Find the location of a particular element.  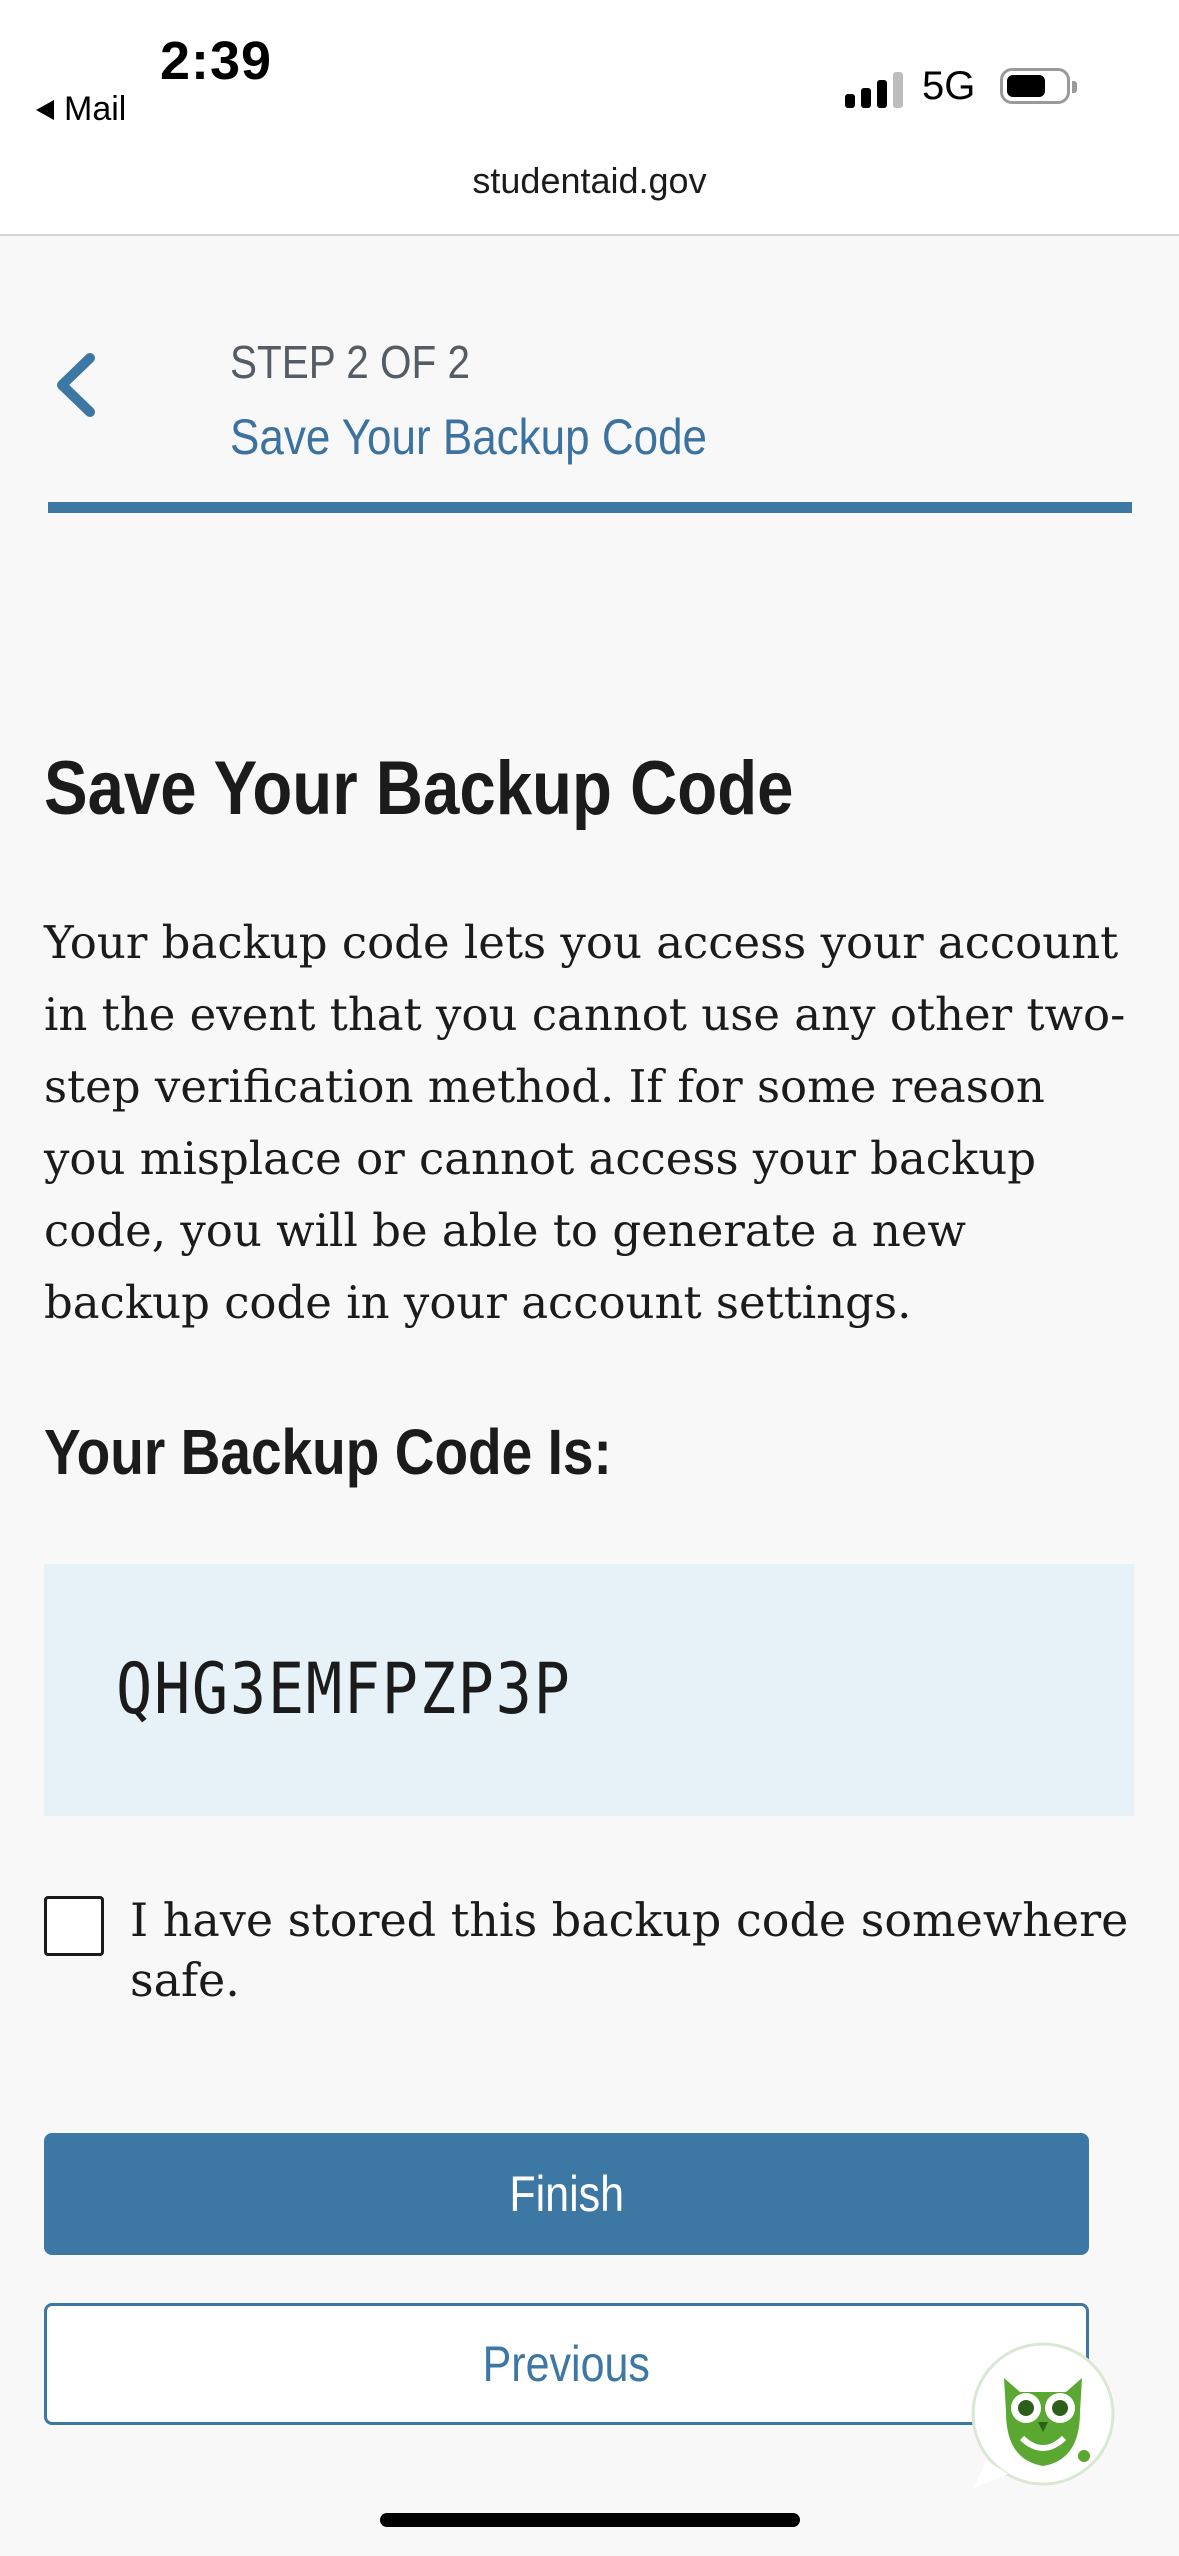

finish-button: Finish is located at coordinates (566, 2194).